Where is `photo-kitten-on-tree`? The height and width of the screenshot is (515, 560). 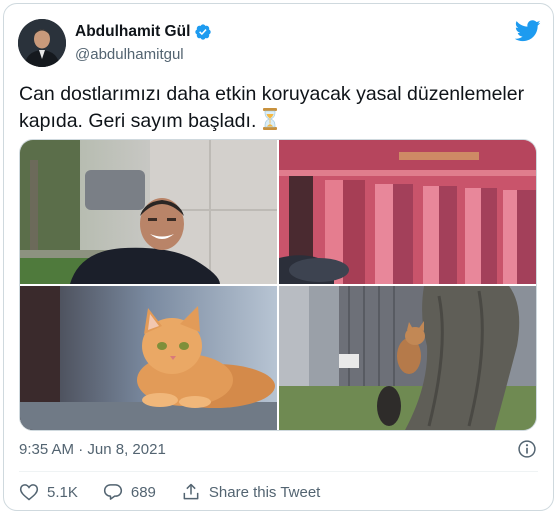 photo-kitten-on-tree is located at coordinates (407, 358).